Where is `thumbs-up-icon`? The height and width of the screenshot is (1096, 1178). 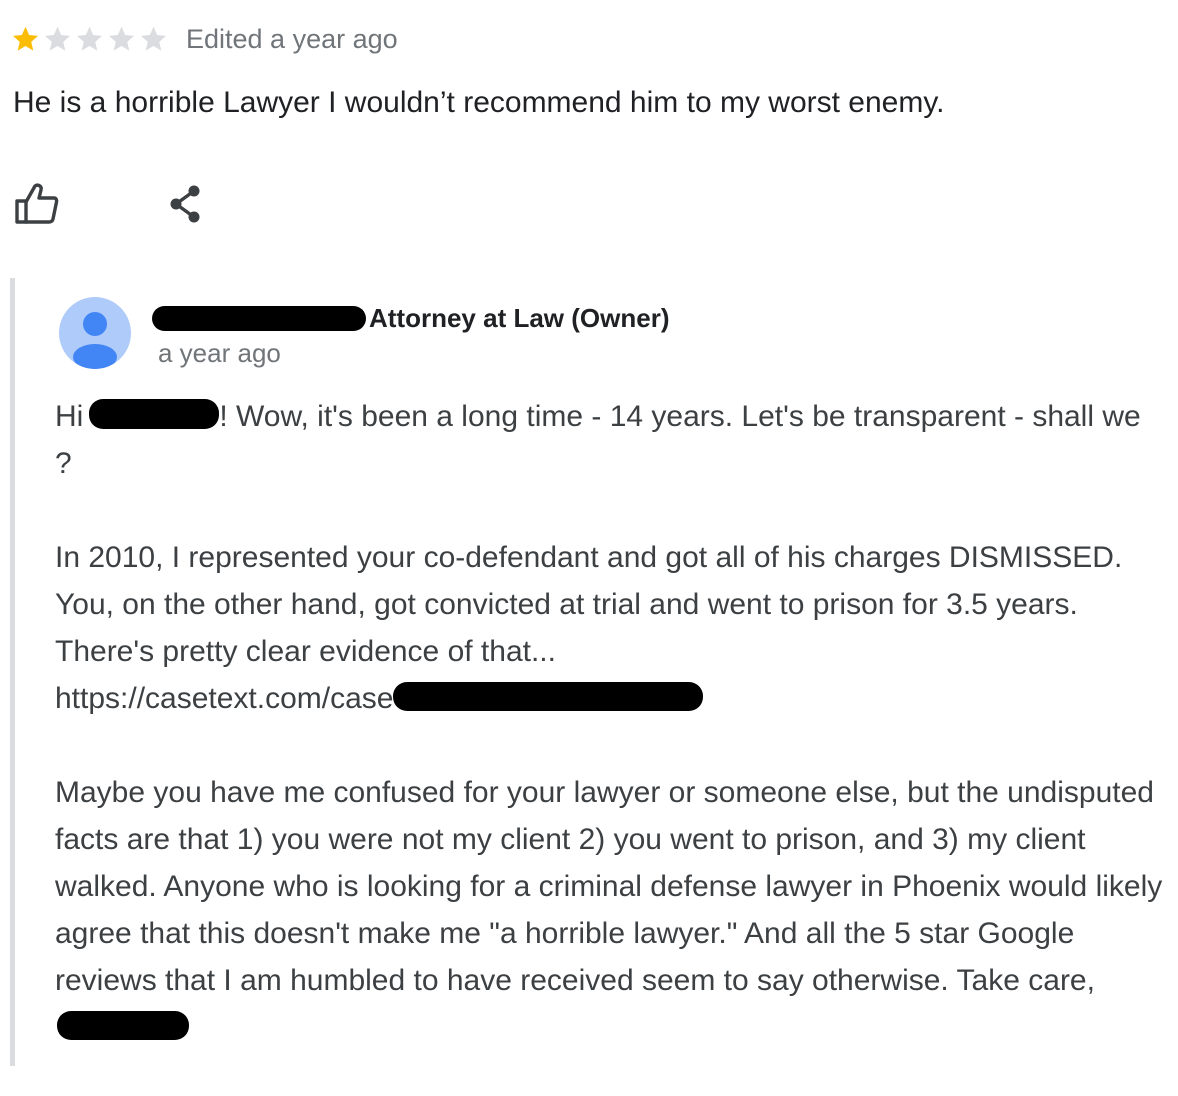 thumbs-up-icon is located at coordinates (37, 203).